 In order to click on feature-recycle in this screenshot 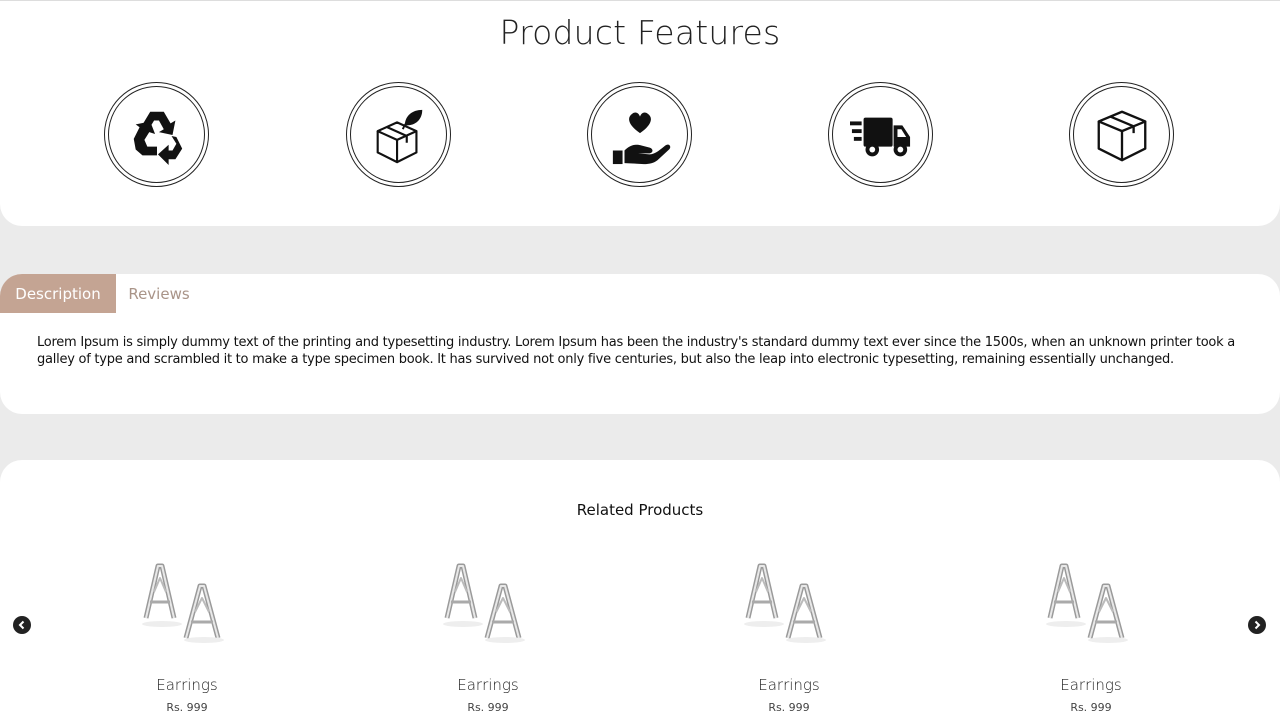, I will do `click(156, 134)`.